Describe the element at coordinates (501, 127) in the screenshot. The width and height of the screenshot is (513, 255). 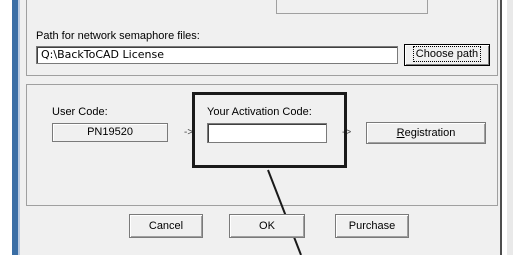
I see `window-right-edge` at that location.